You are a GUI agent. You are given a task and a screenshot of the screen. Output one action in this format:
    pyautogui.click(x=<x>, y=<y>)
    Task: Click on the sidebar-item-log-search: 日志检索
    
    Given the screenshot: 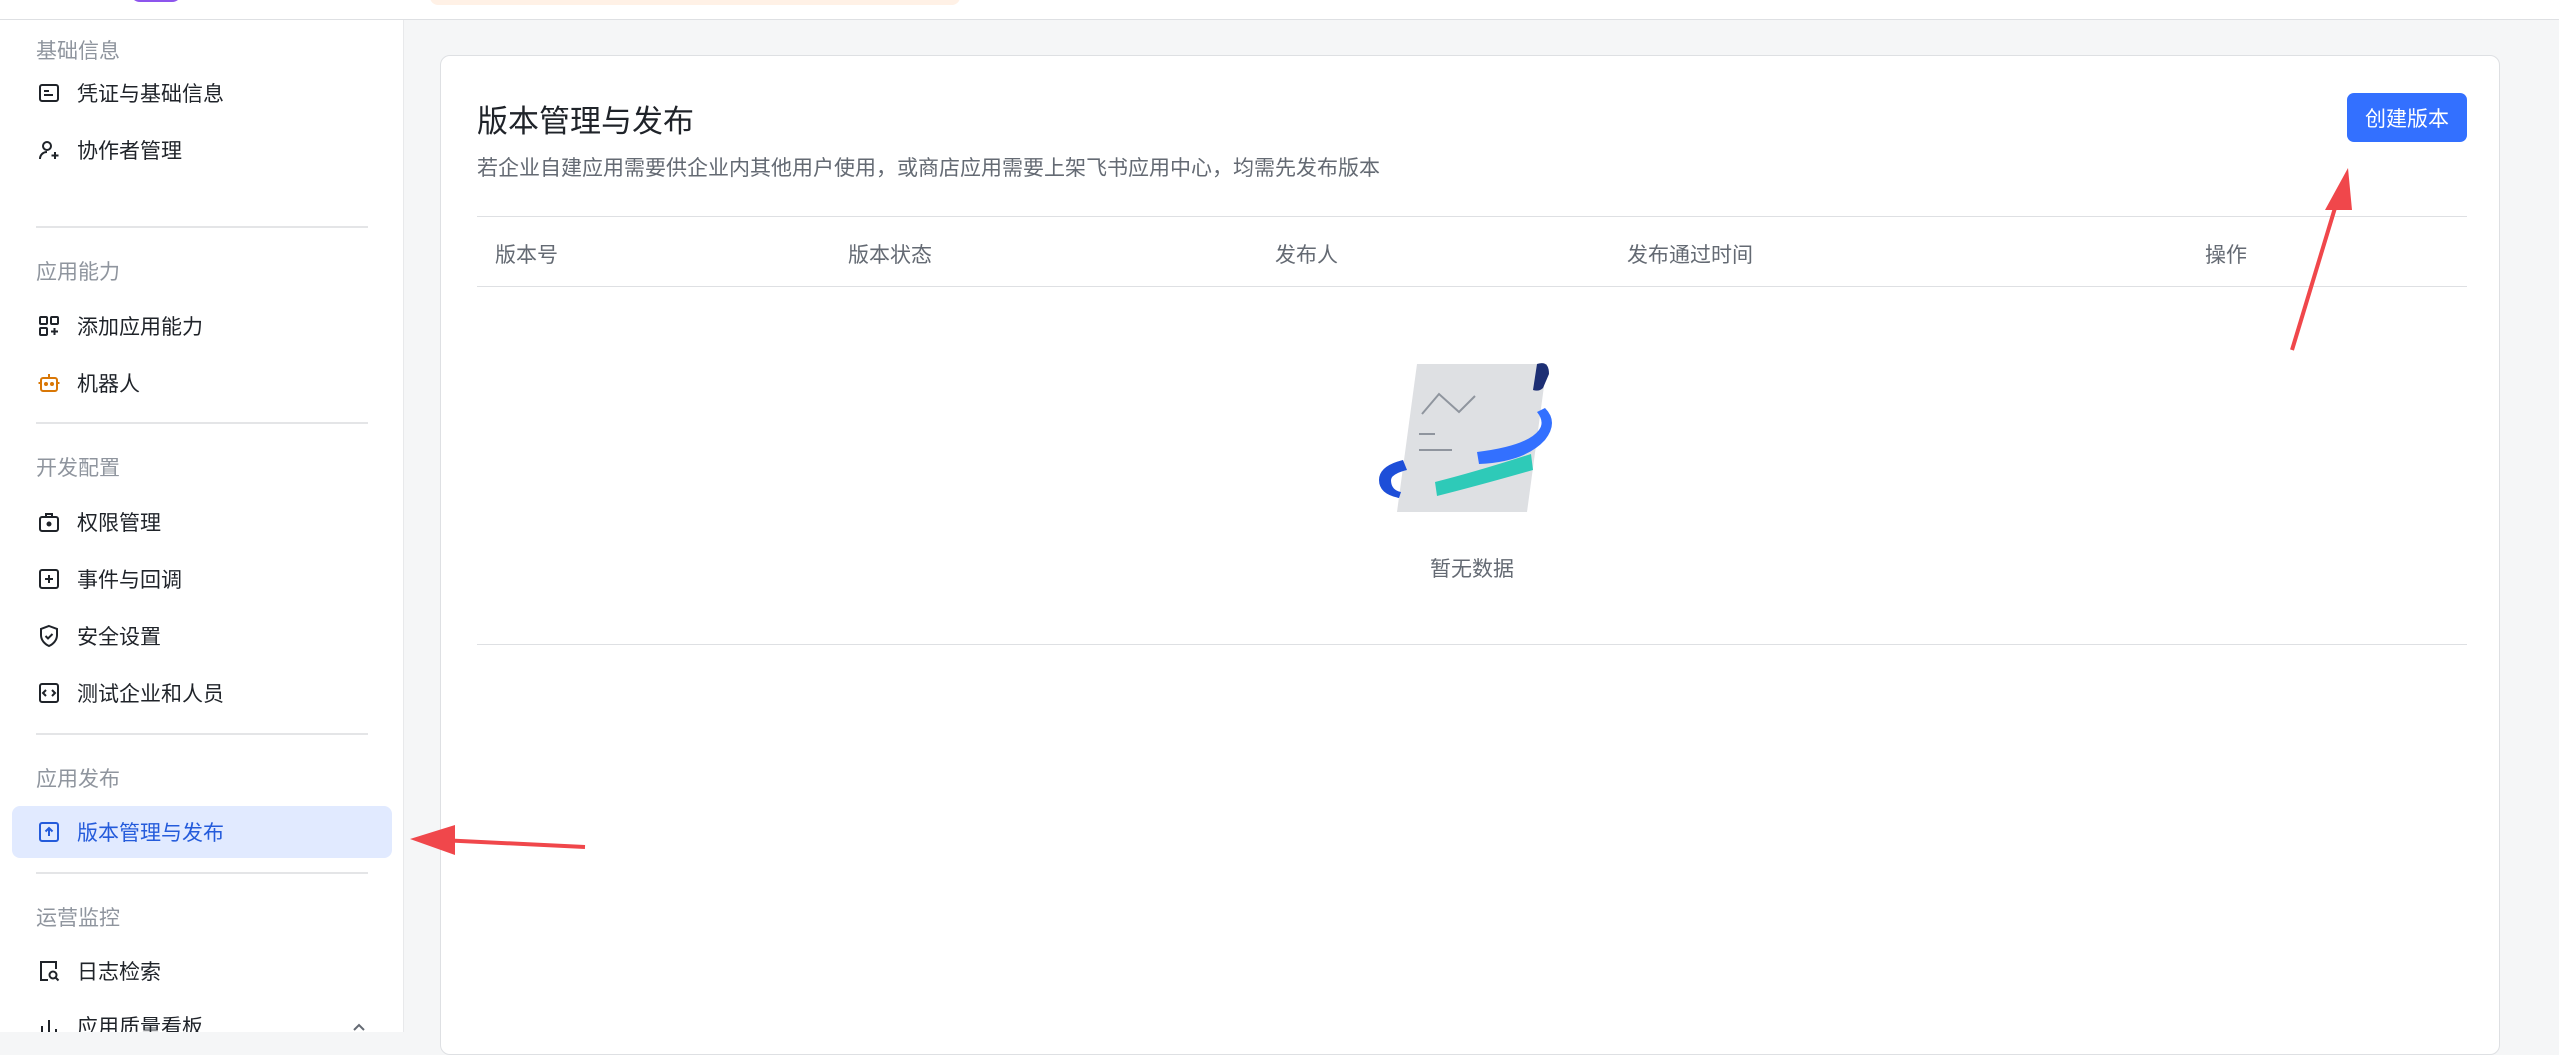 What is the action you would take?
    pyautogui.click(x=202, y=971)
    